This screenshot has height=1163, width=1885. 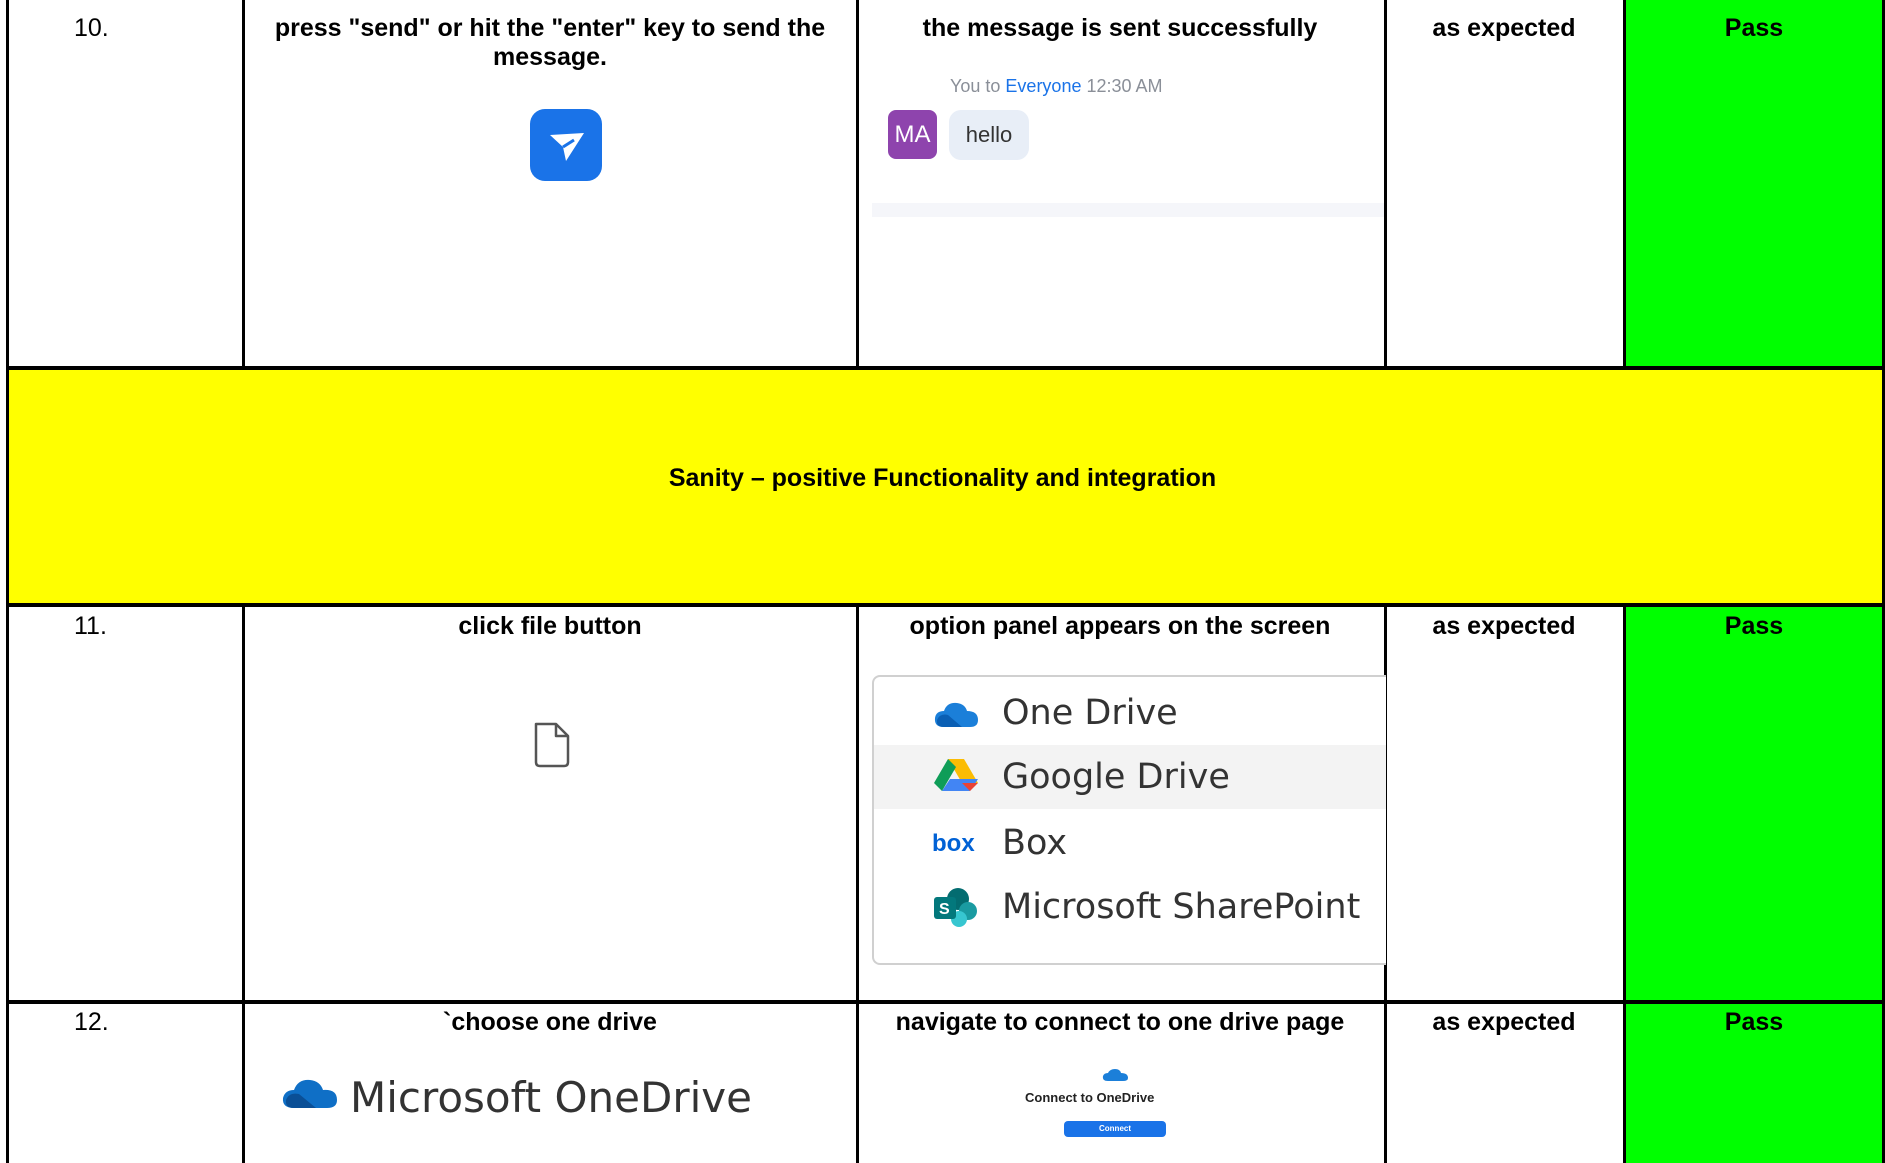 I want to click on option-label: Box, so click(x=1035, y=843).